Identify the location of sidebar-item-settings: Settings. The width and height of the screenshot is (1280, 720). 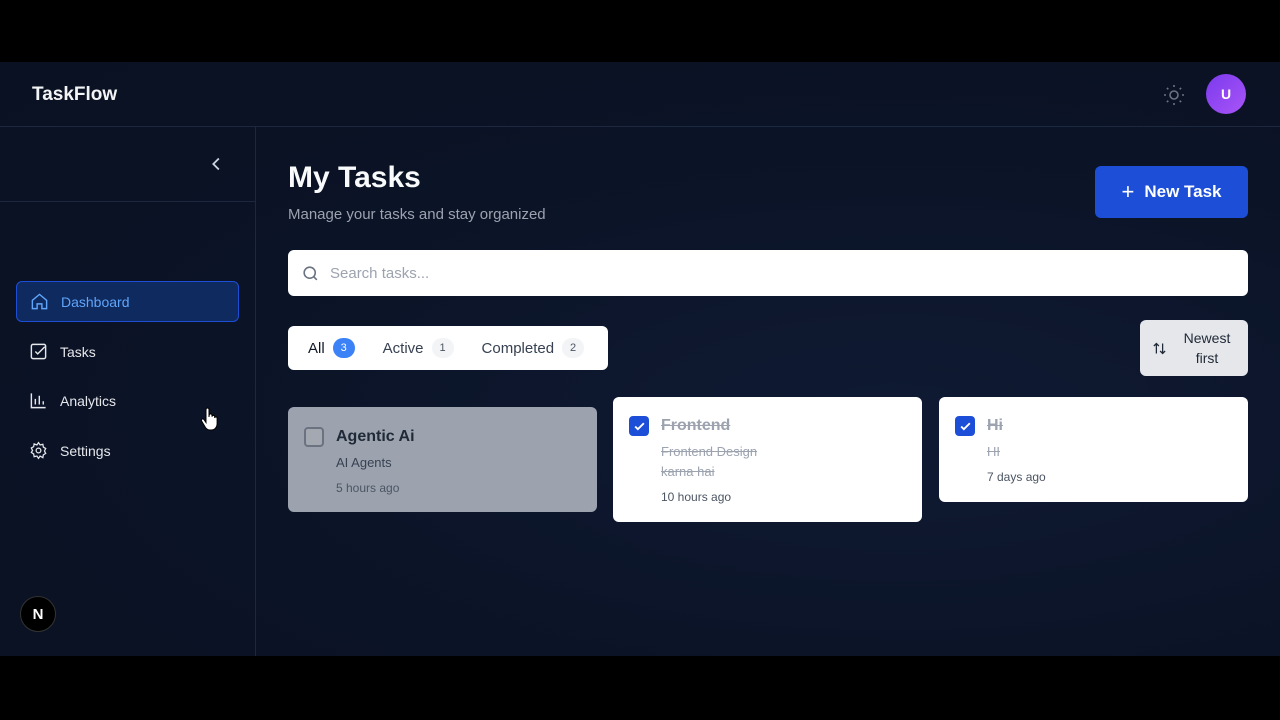
(127, 450).